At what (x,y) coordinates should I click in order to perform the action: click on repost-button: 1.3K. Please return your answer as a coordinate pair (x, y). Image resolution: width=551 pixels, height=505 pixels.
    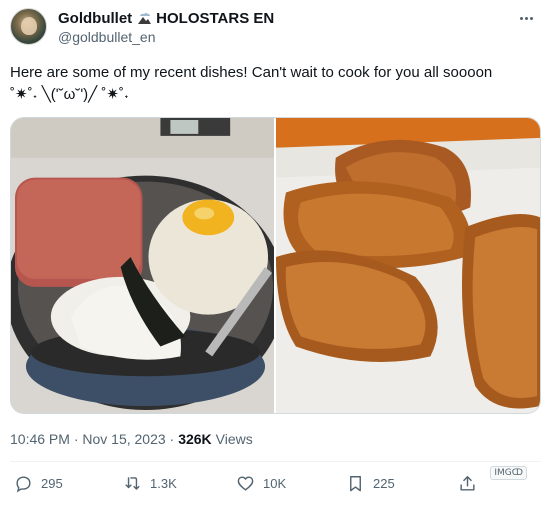
    Looking at the image, I should click on (150, 483).